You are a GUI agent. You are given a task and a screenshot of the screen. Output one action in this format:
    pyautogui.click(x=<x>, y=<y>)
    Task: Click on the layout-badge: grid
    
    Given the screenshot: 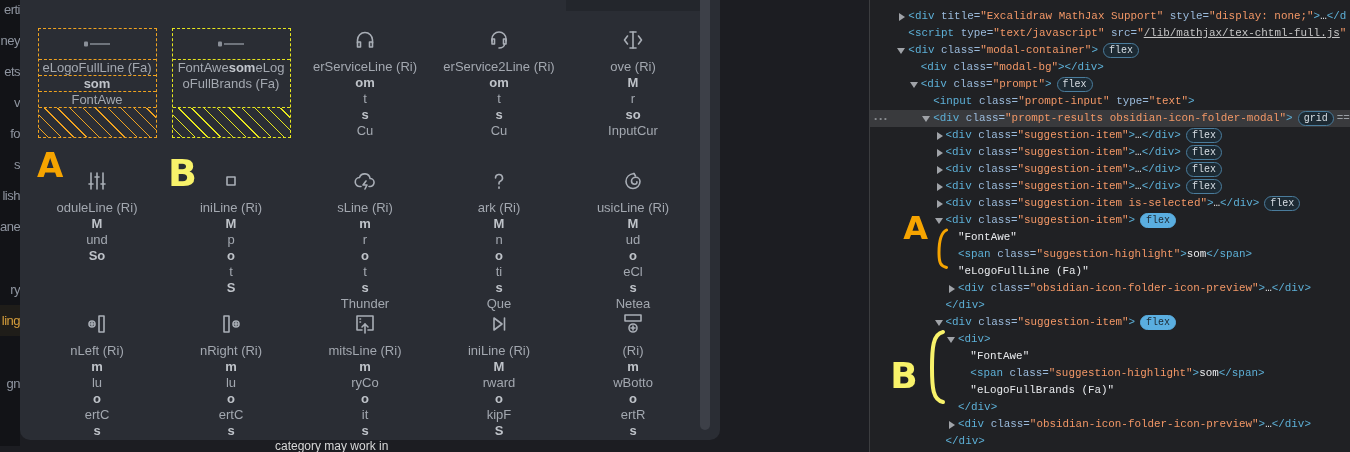 What is the action you would take?
    pyautogui.click(x=1315, y=118)
    